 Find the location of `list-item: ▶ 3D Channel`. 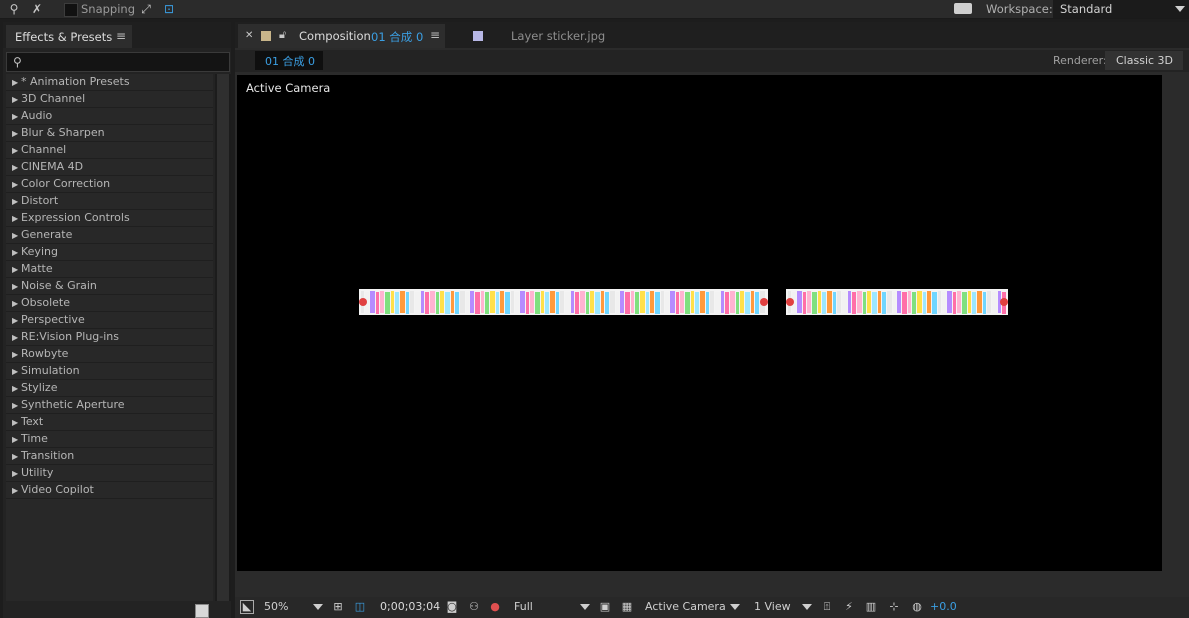

list-item: ▶ 3D Channel is located at coordinates (109, 99).